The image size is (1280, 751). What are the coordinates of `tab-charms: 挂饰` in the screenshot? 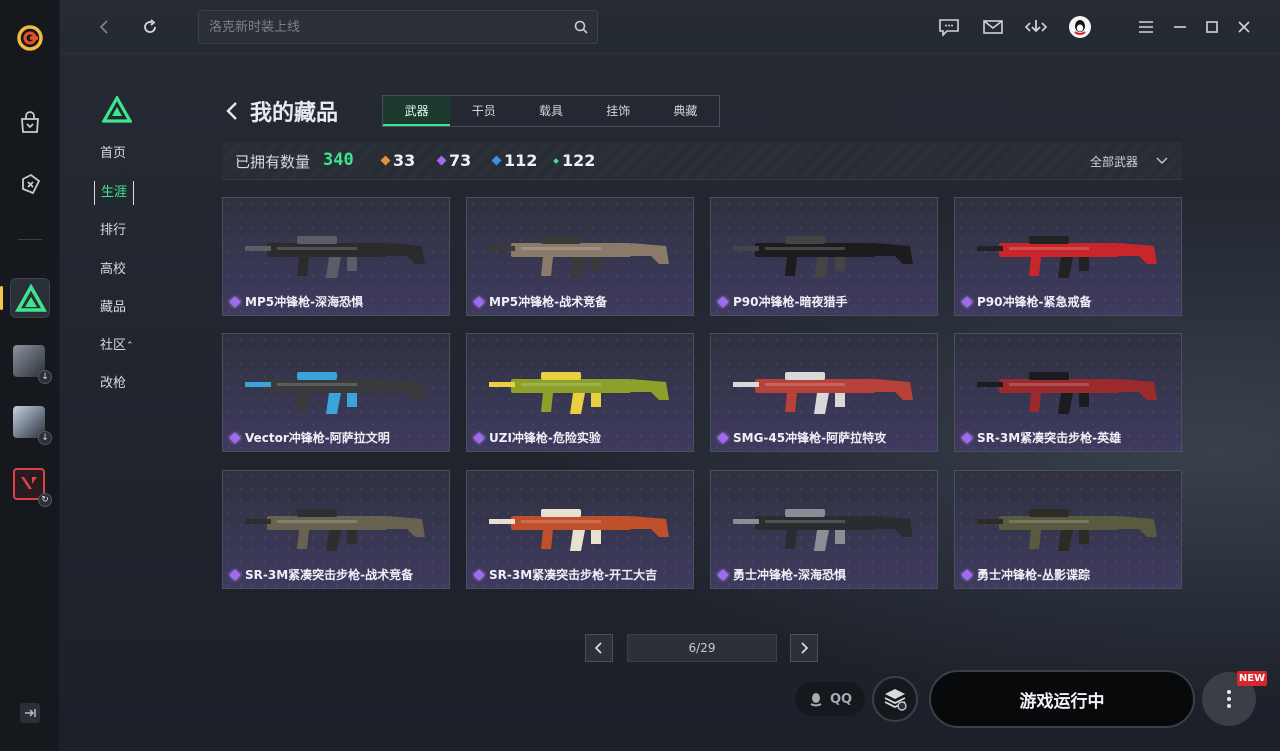 It's located at (618, 111).